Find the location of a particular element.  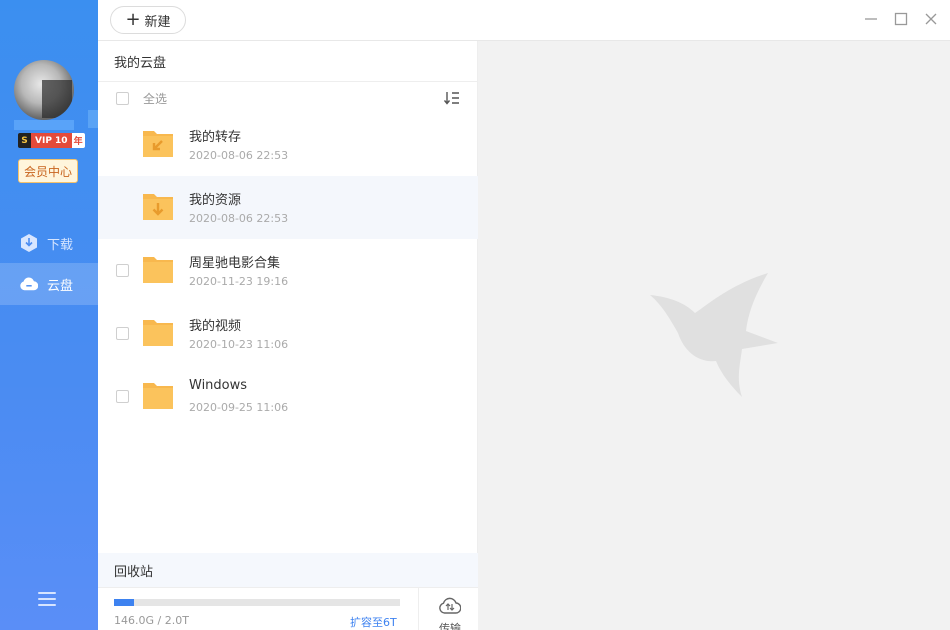

file-row: 我的视频 2020-10-23 11:06 is located at coordinates (288, 333).